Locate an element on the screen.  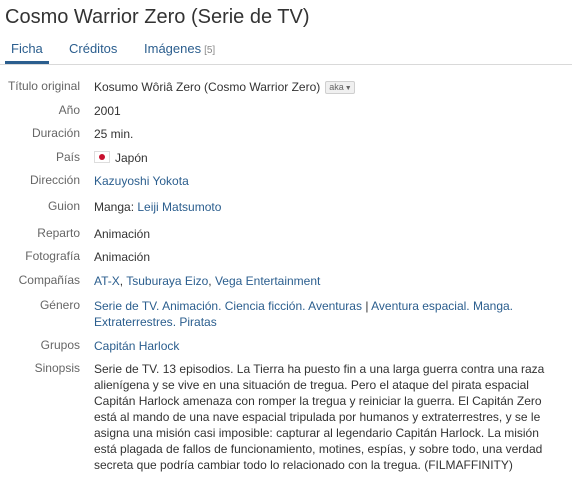
genre-link: Ciencia ficción is located at coordinates (263, 306).